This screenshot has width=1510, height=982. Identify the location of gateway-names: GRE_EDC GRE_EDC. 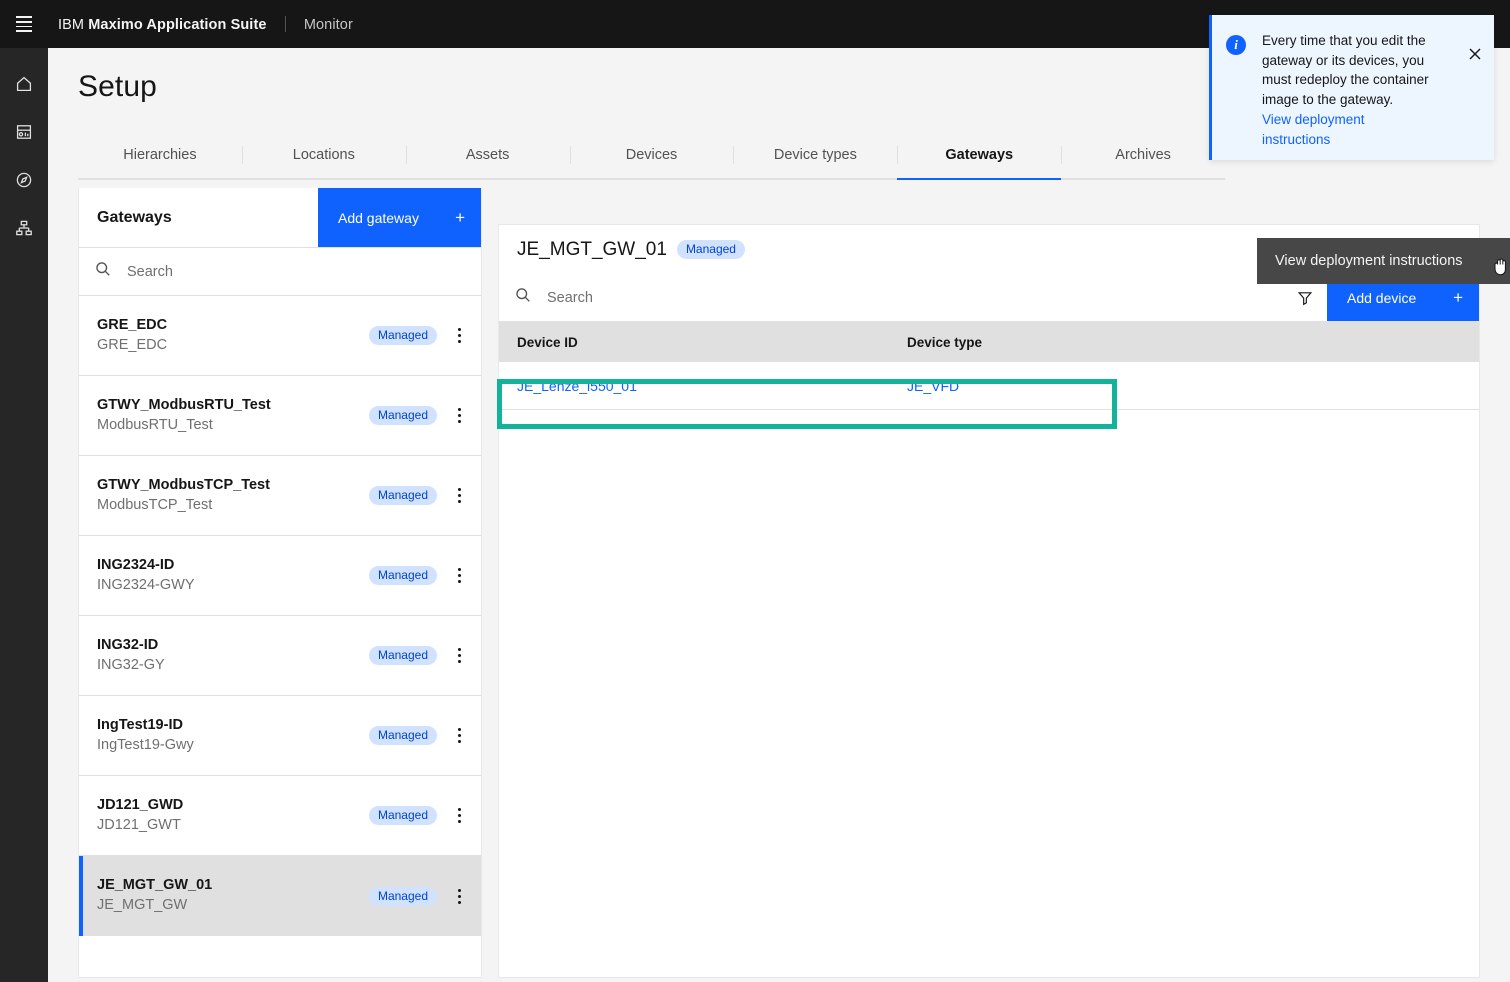
(233, 335).